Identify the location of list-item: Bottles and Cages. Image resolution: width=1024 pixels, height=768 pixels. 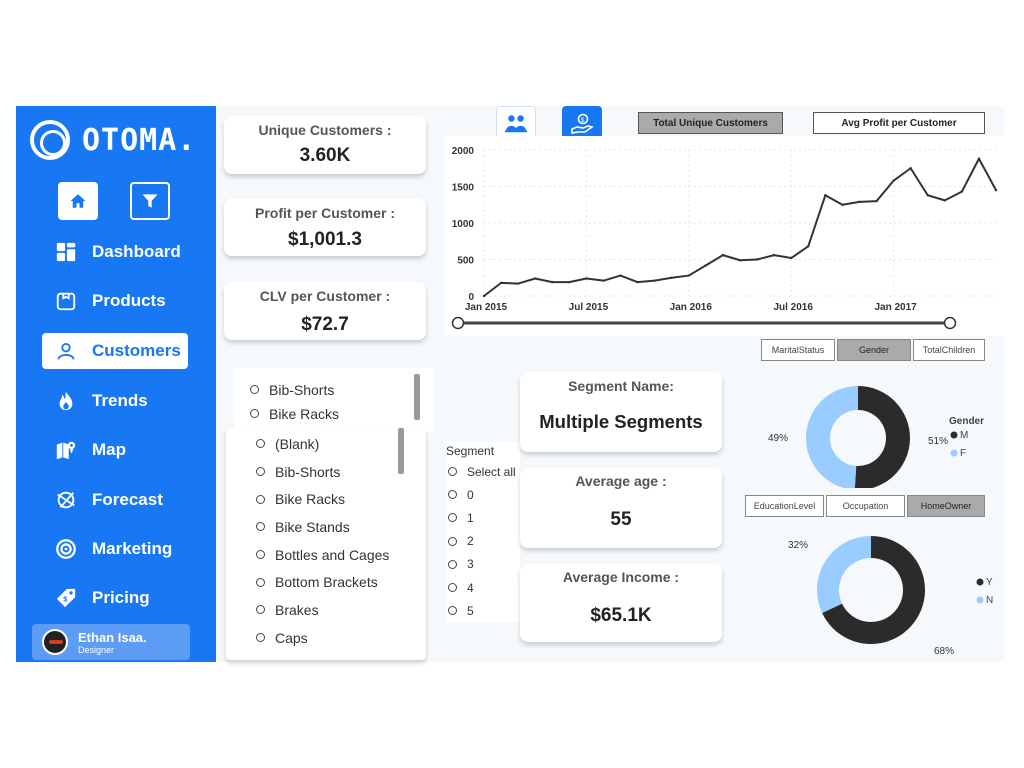
(341, 555).